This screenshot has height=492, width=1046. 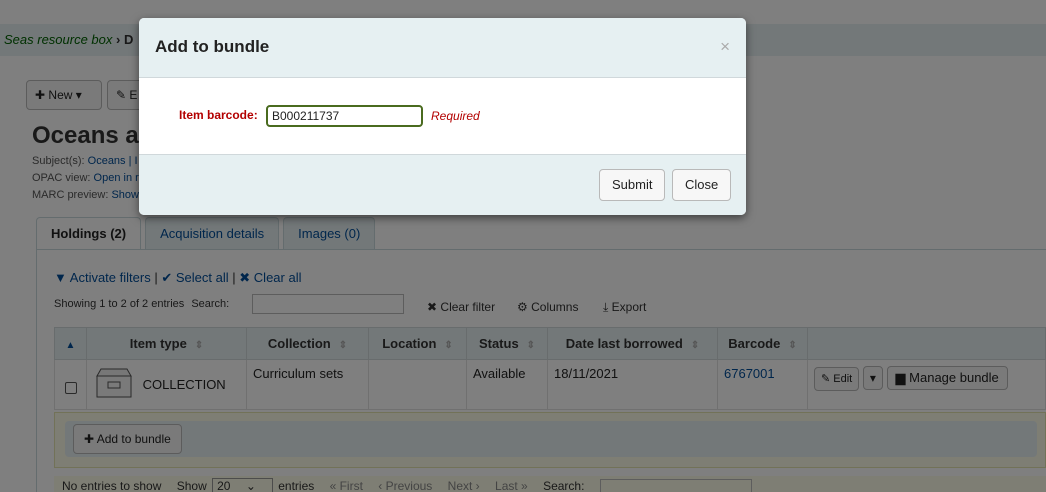 I want to click on modal-header: Add to bundle ×, so click(x=442, y=48).